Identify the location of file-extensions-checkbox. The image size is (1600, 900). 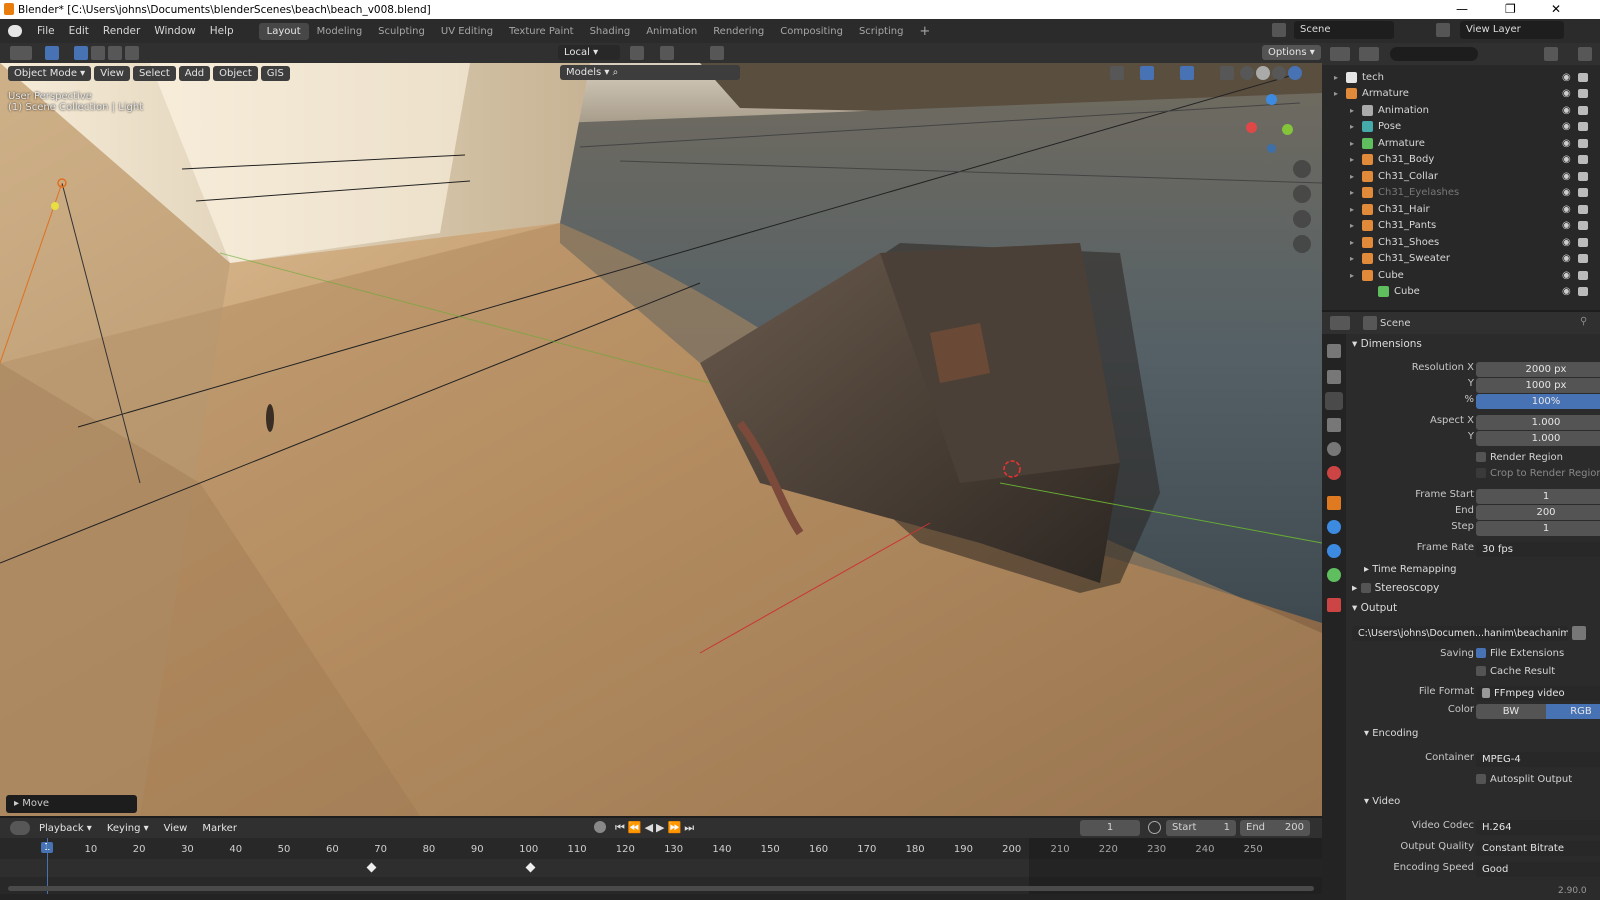
(1481, 653).